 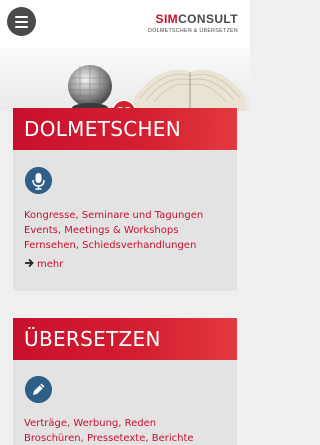 I want to click on logo-tagline: DOLMETSCHEN & ÜBERSETZEN, so click(x=193, y=31).